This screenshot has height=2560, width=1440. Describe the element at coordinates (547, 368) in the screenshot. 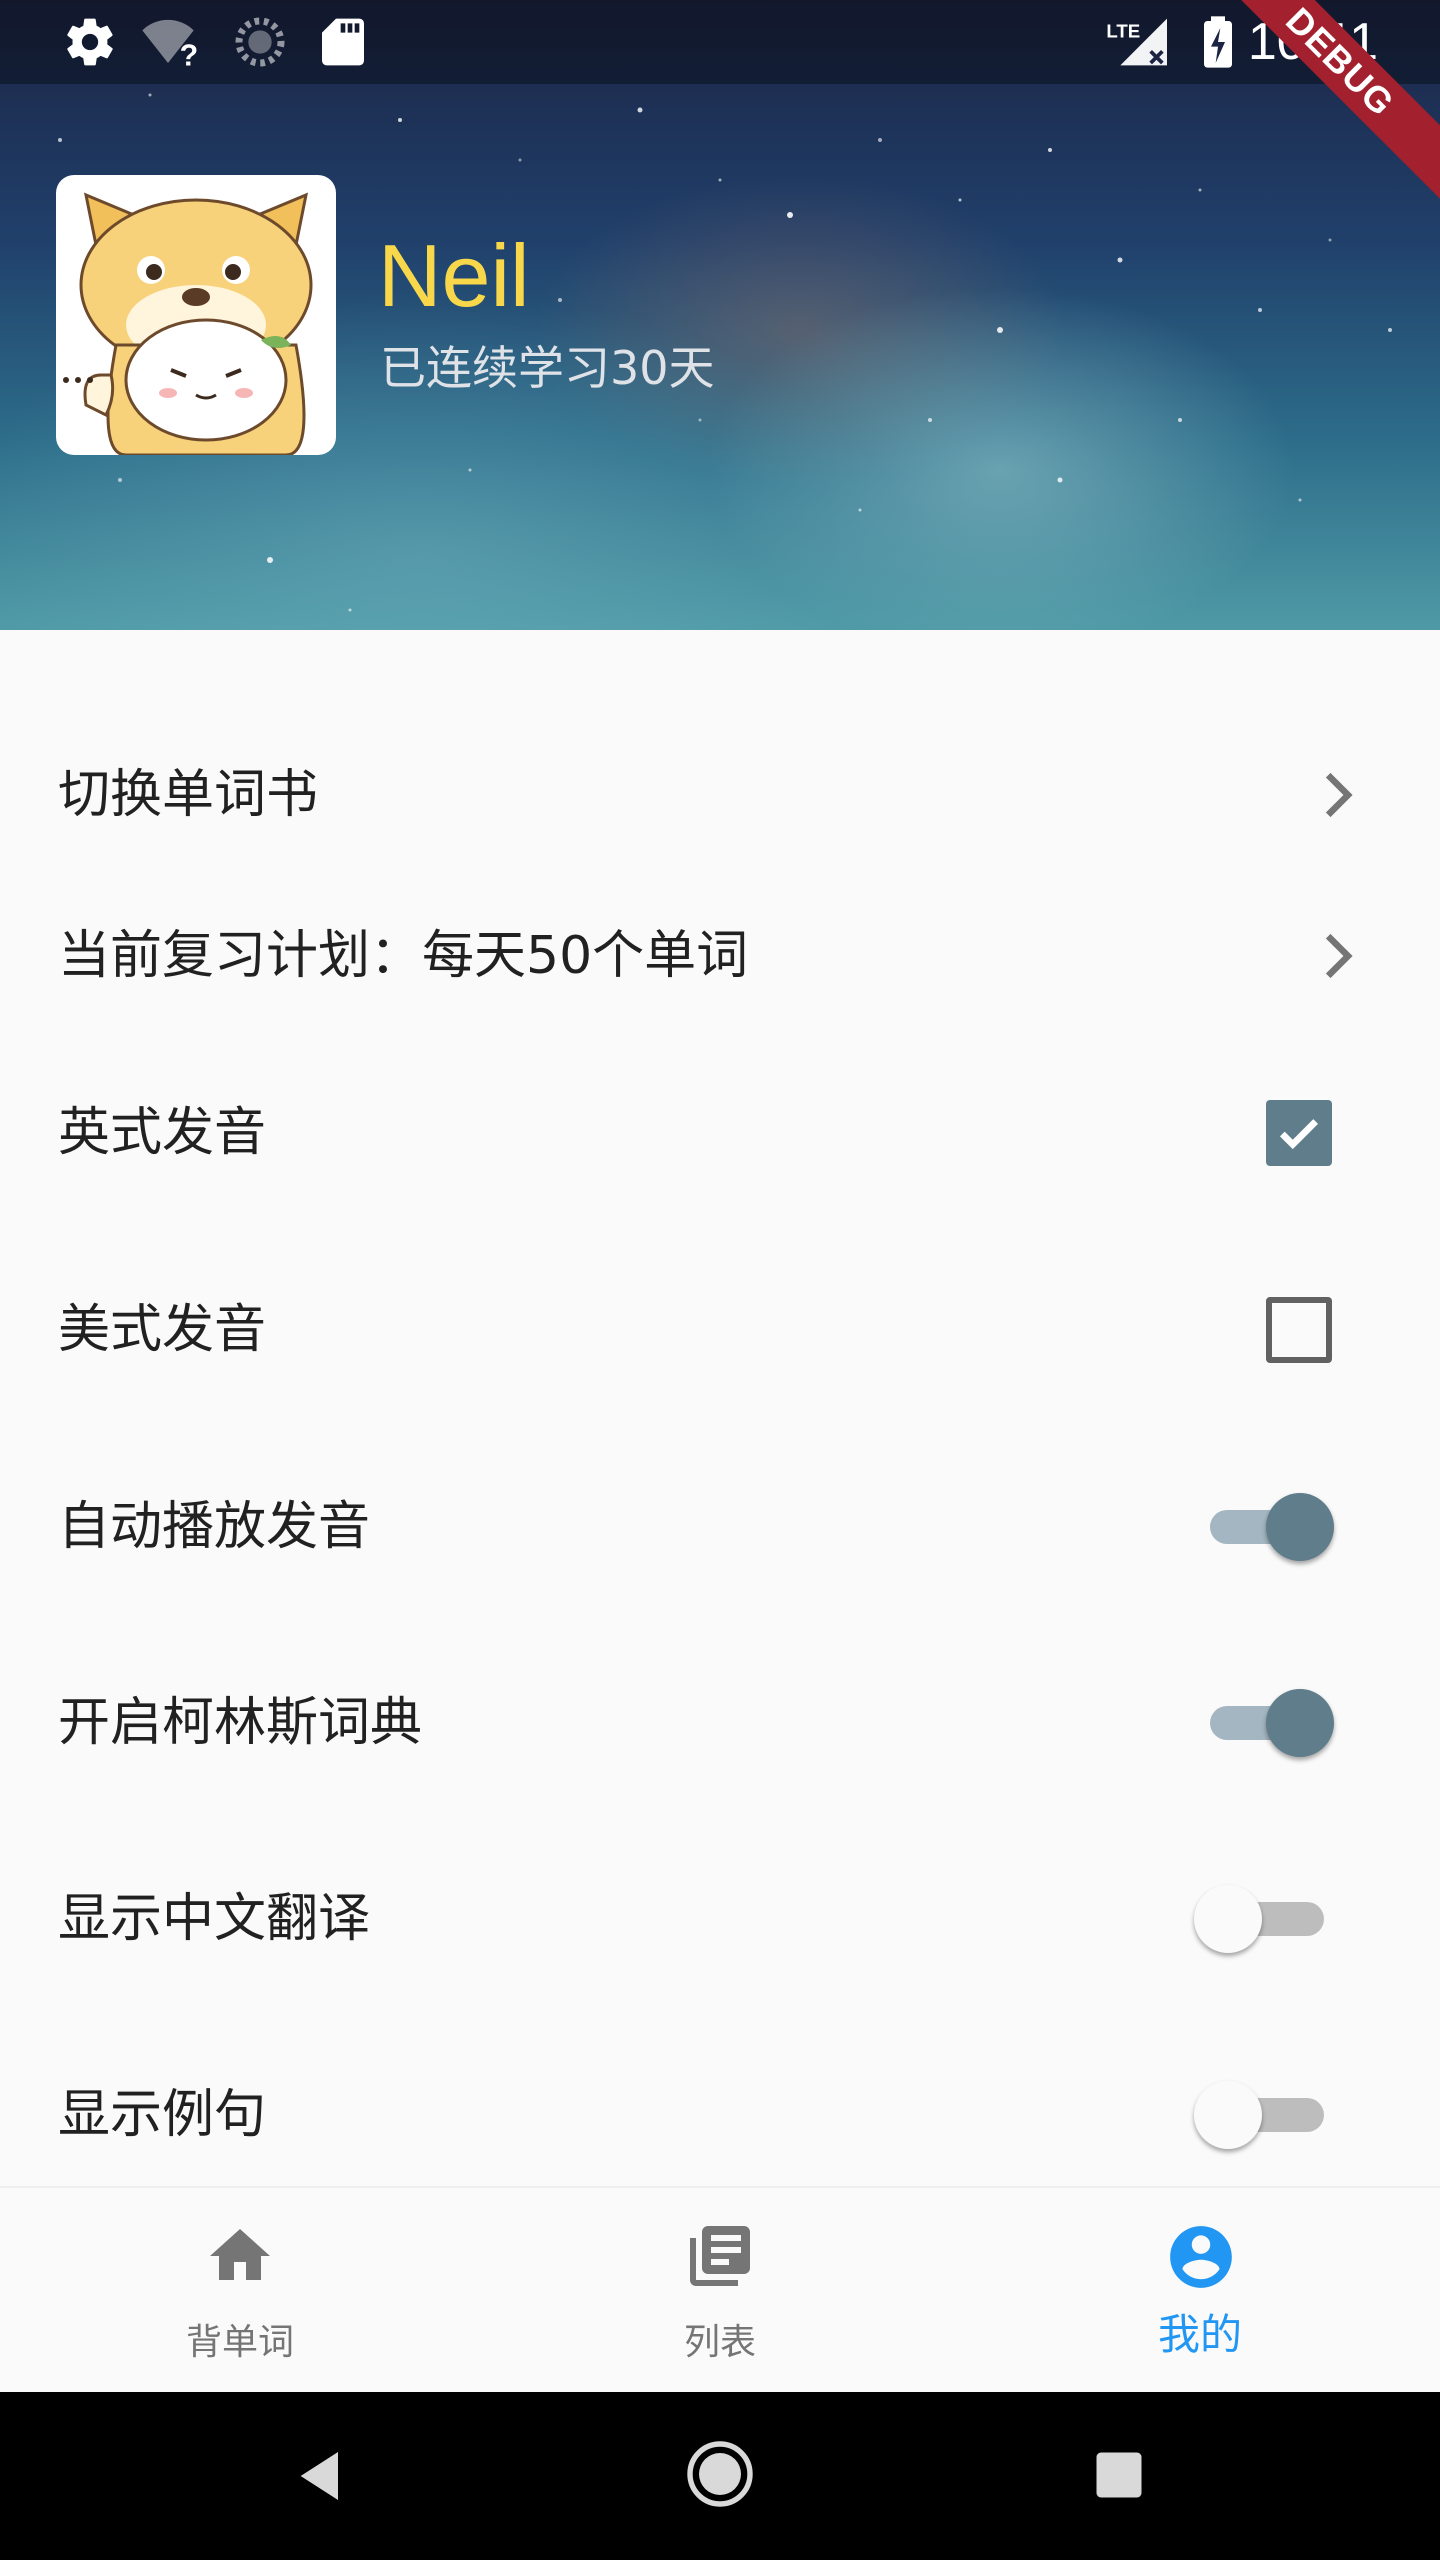

I see `study-streak: 已连续学习30天` at that location.